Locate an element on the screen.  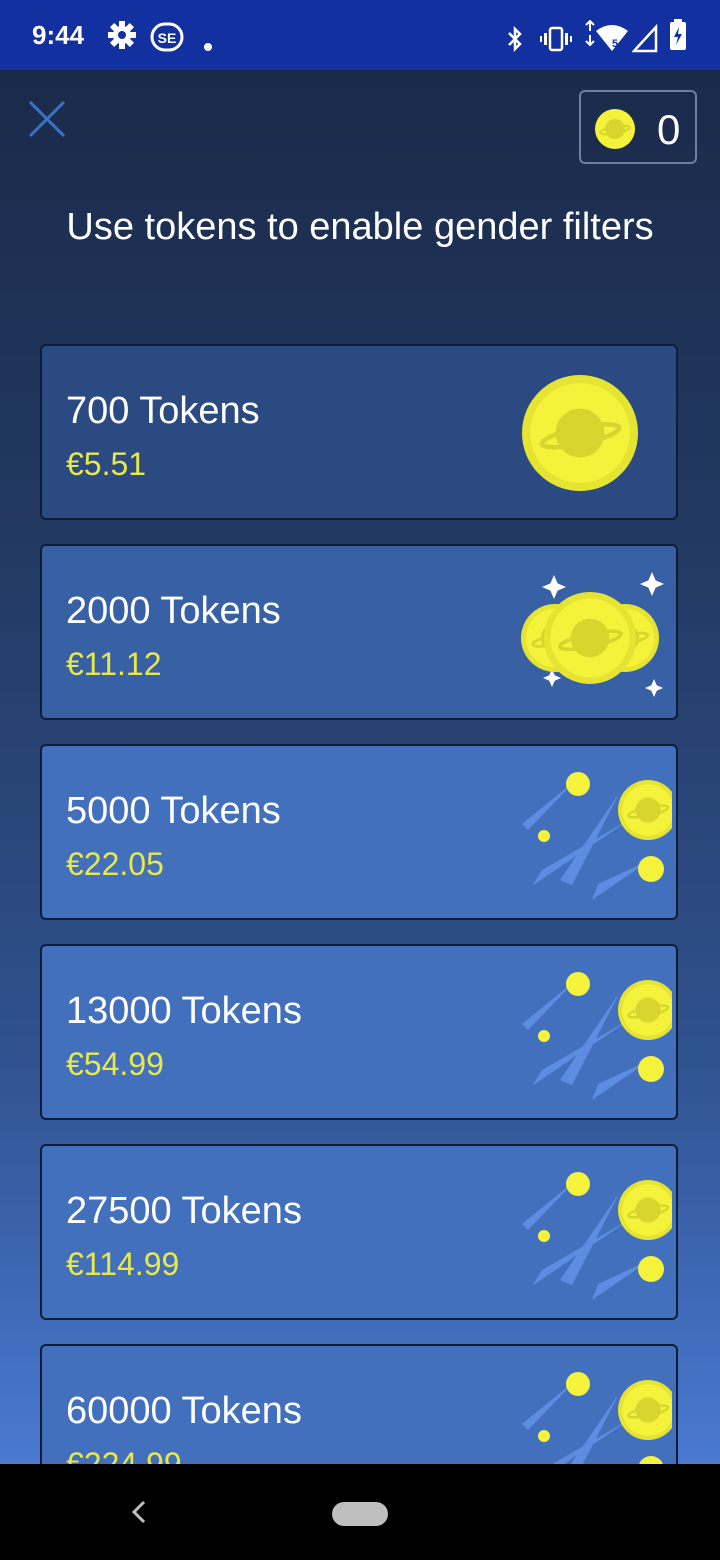
package-price: €5.51 is located at coordinates (106, 464).